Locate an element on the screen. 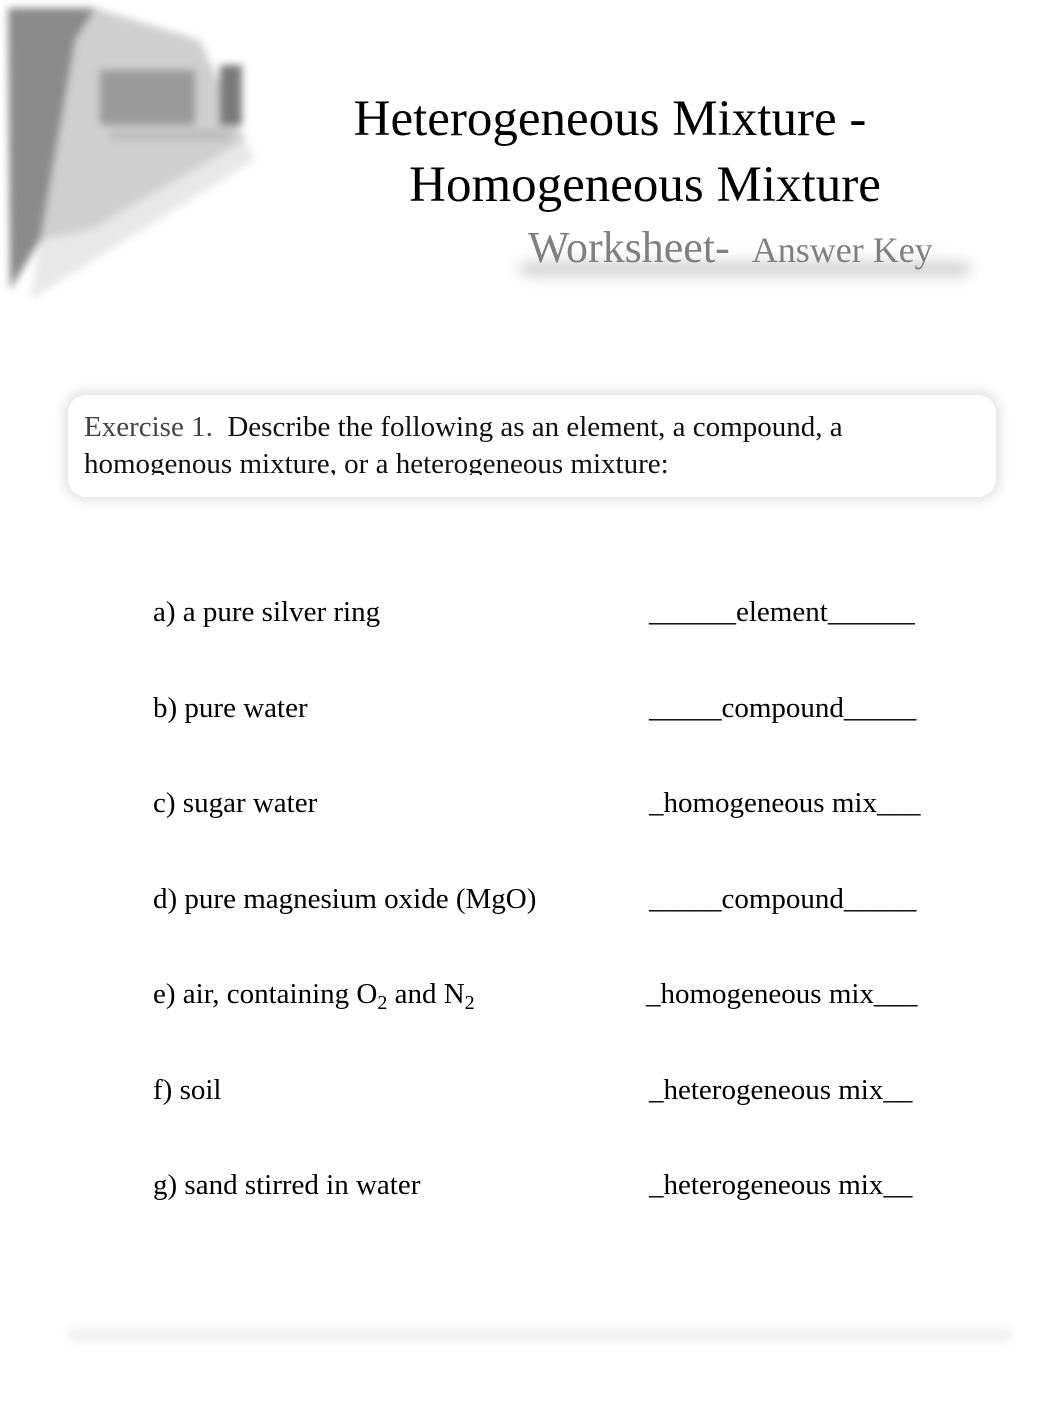  question-text: g) sand stirred in water is located at coordinates (287, 1185).